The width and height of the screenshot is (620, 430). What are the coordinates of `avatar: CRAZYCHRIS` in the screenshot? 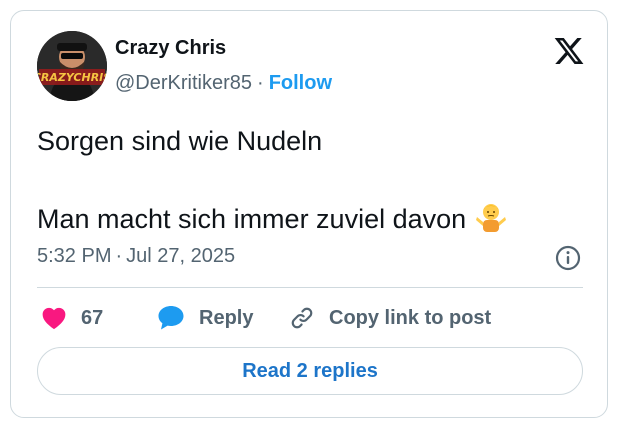 It's located at (72, 66).